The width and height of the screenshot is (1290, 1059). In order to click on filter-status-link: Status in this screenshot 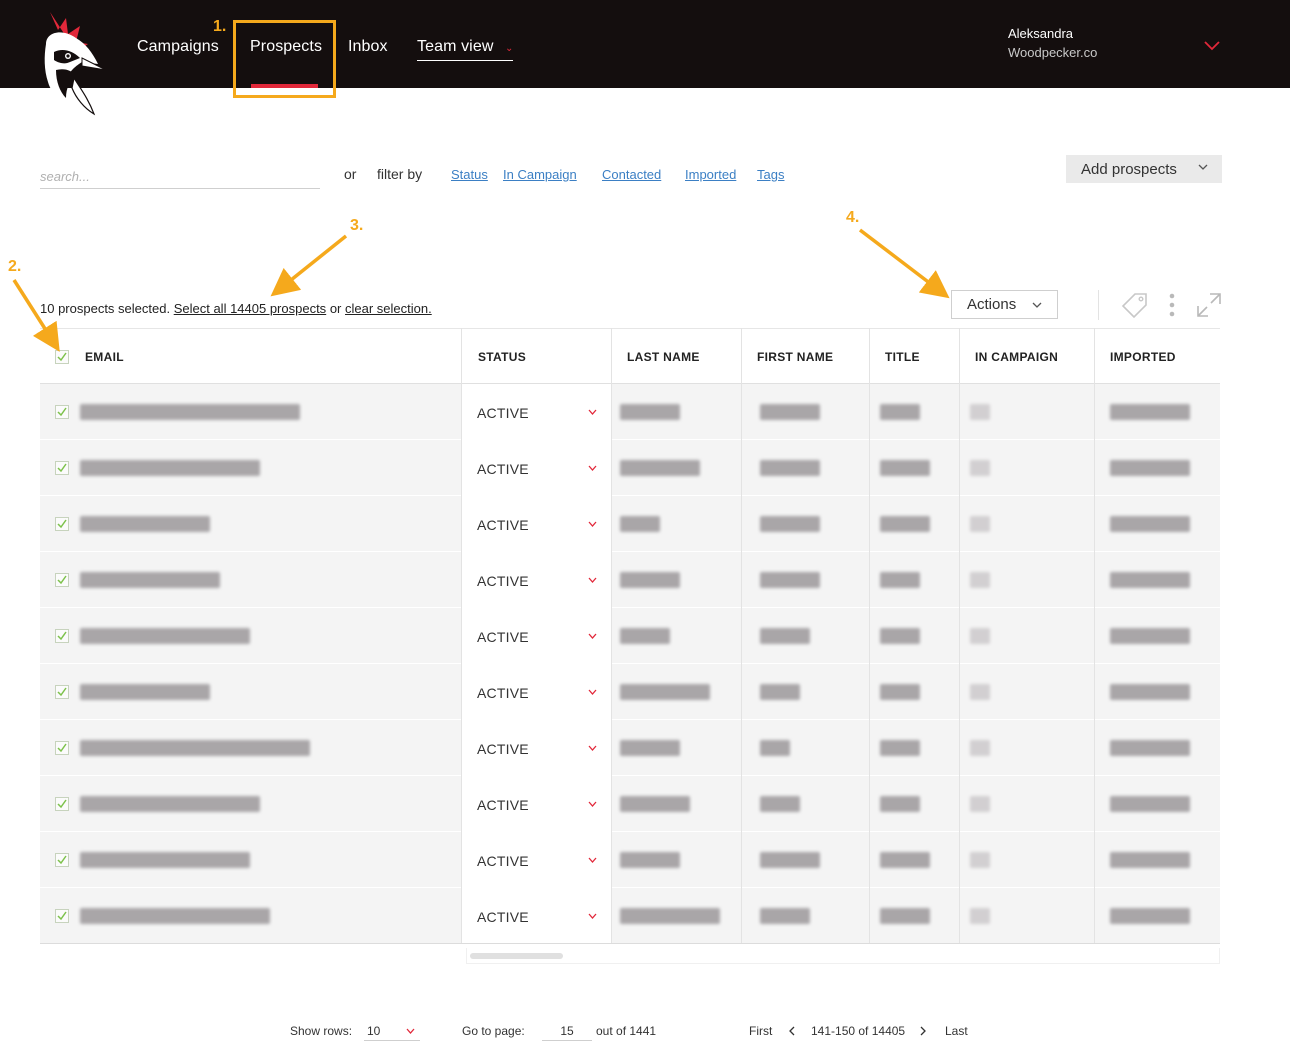, I will do `click(469, 174)`.